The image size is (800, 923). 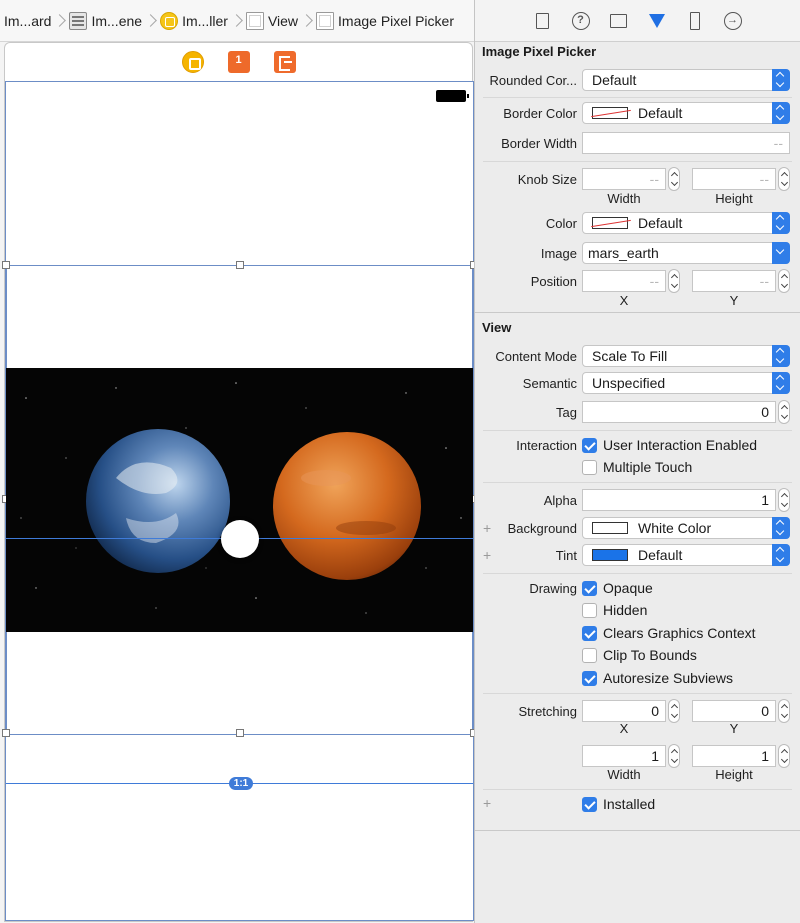 I want to click on checkbox-label: Hidden, so click(x=625, y=610).